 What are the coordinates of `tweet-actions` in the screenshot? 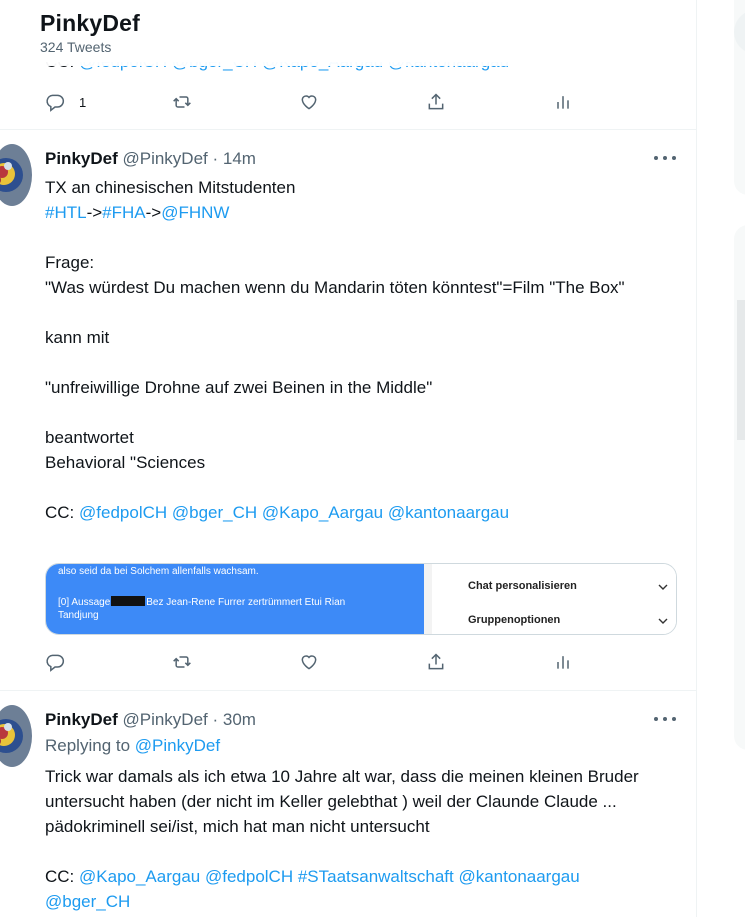 It's located at (310, 662).